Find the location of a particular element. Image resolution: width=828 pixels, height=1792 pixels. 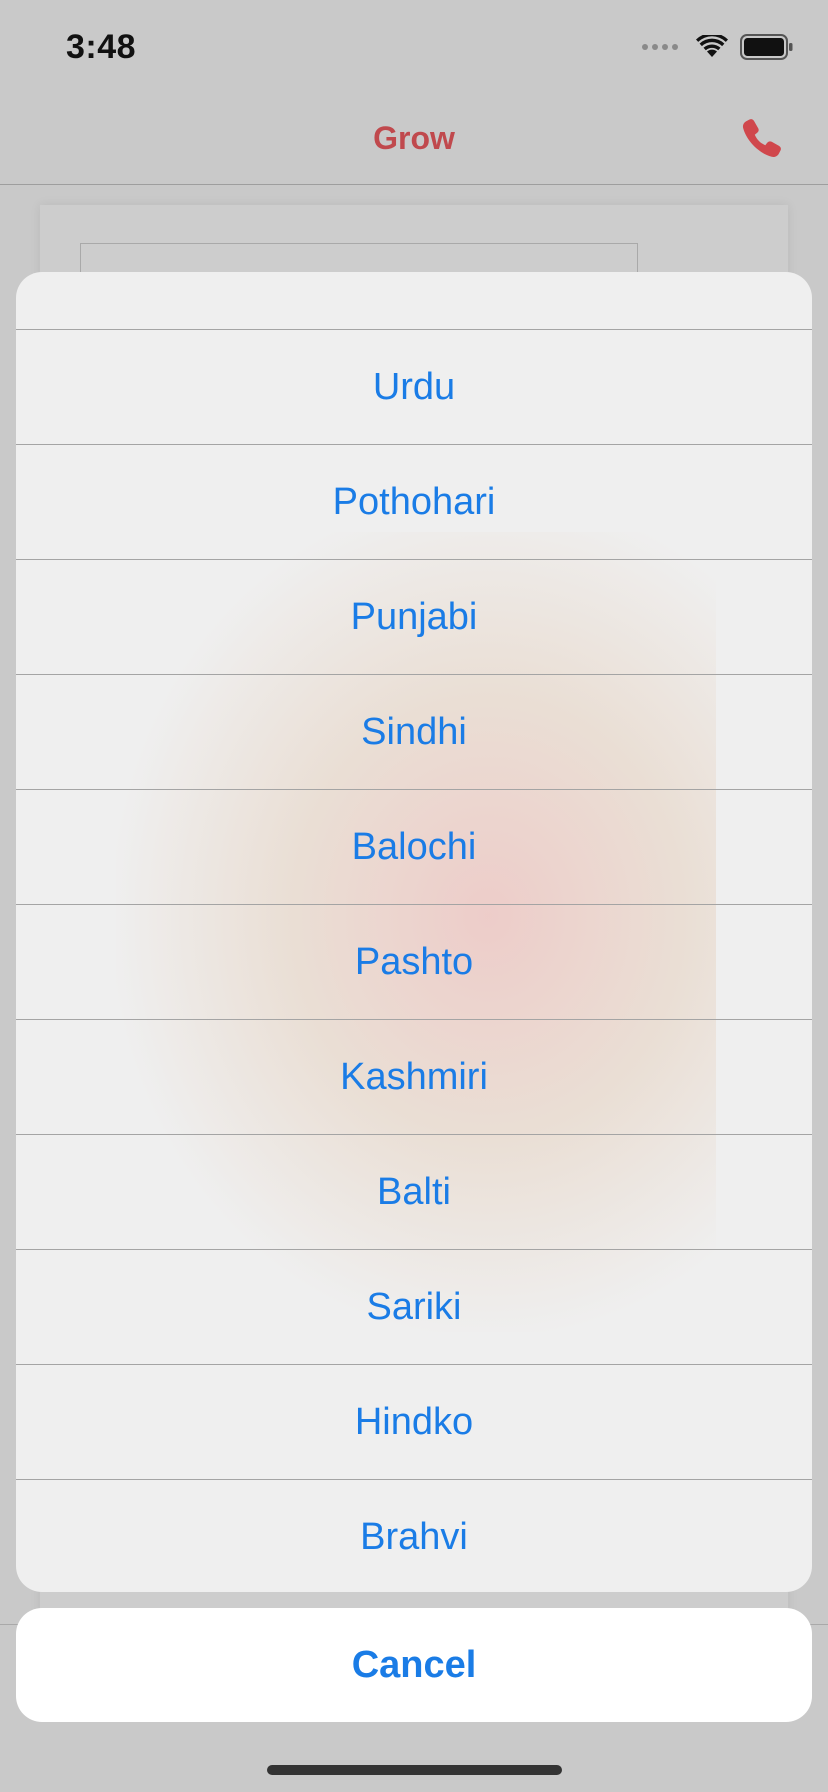

option-balochi: Balochi is located at coordinates (414, 847).